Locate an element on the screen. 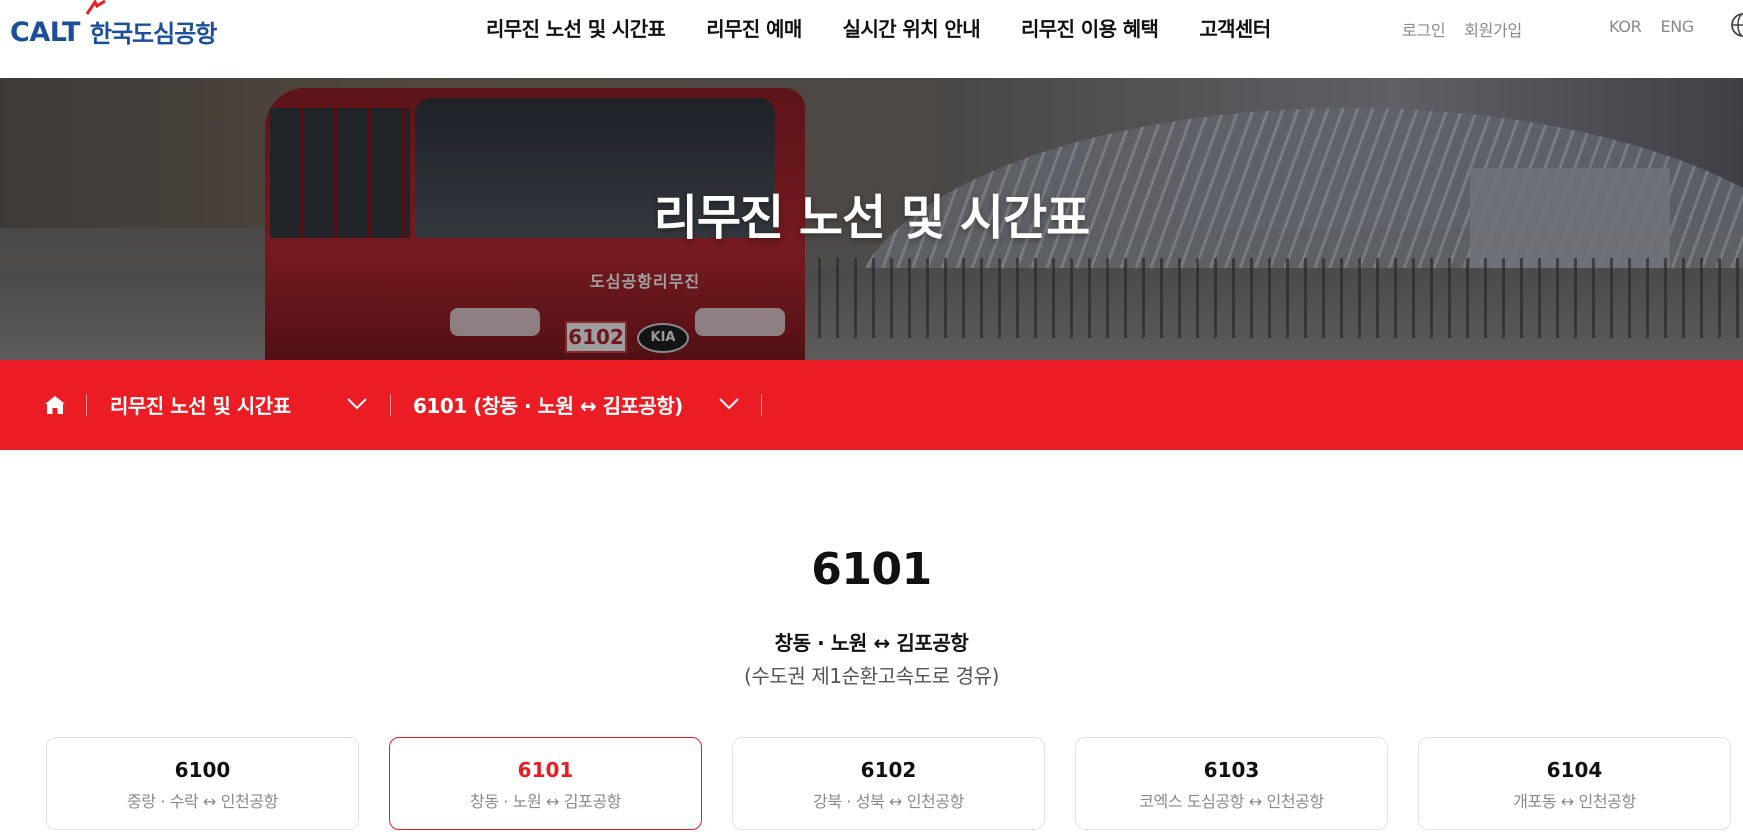 This screenshot has height=832, width=1743. route-name: 창동 · 노원 ↔ 김포공항 is located at coordinates (871, 643).